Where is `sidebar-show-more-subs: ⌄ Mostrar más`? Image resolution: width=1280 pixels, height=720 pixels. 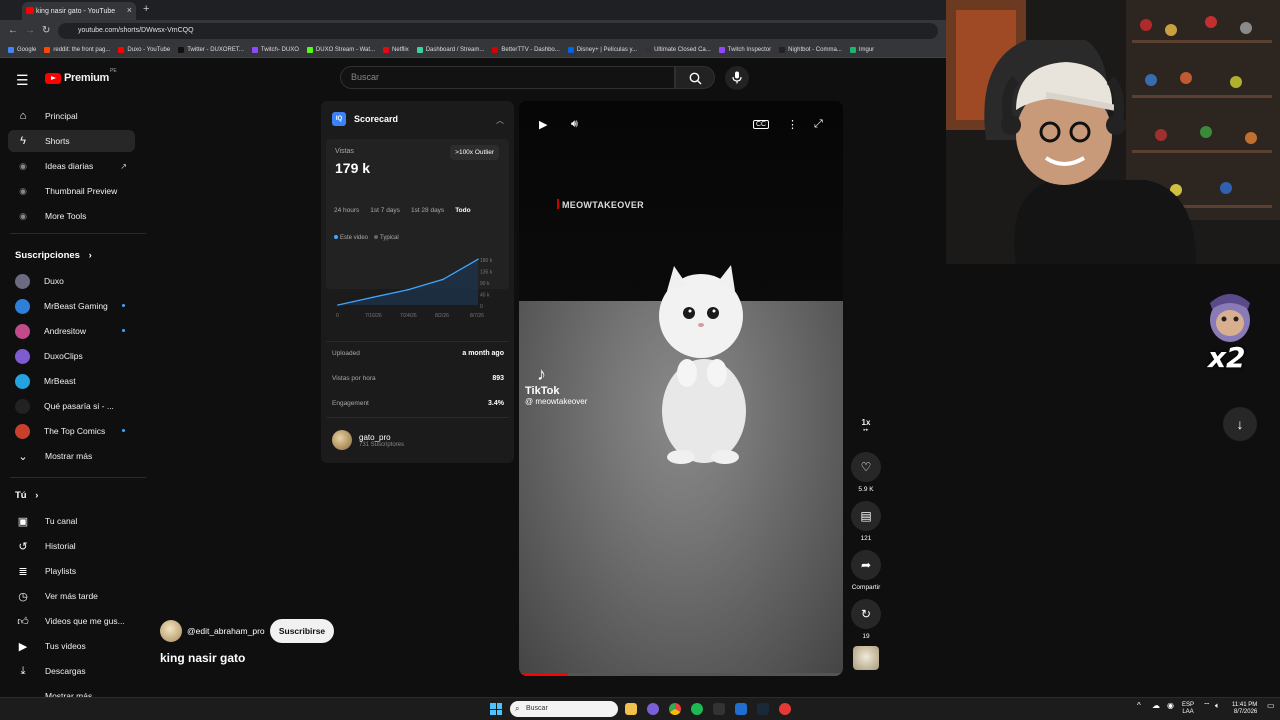 sidebar-show-more-subs: ⌄ Mostrar más is located at coordinates (71, 456).